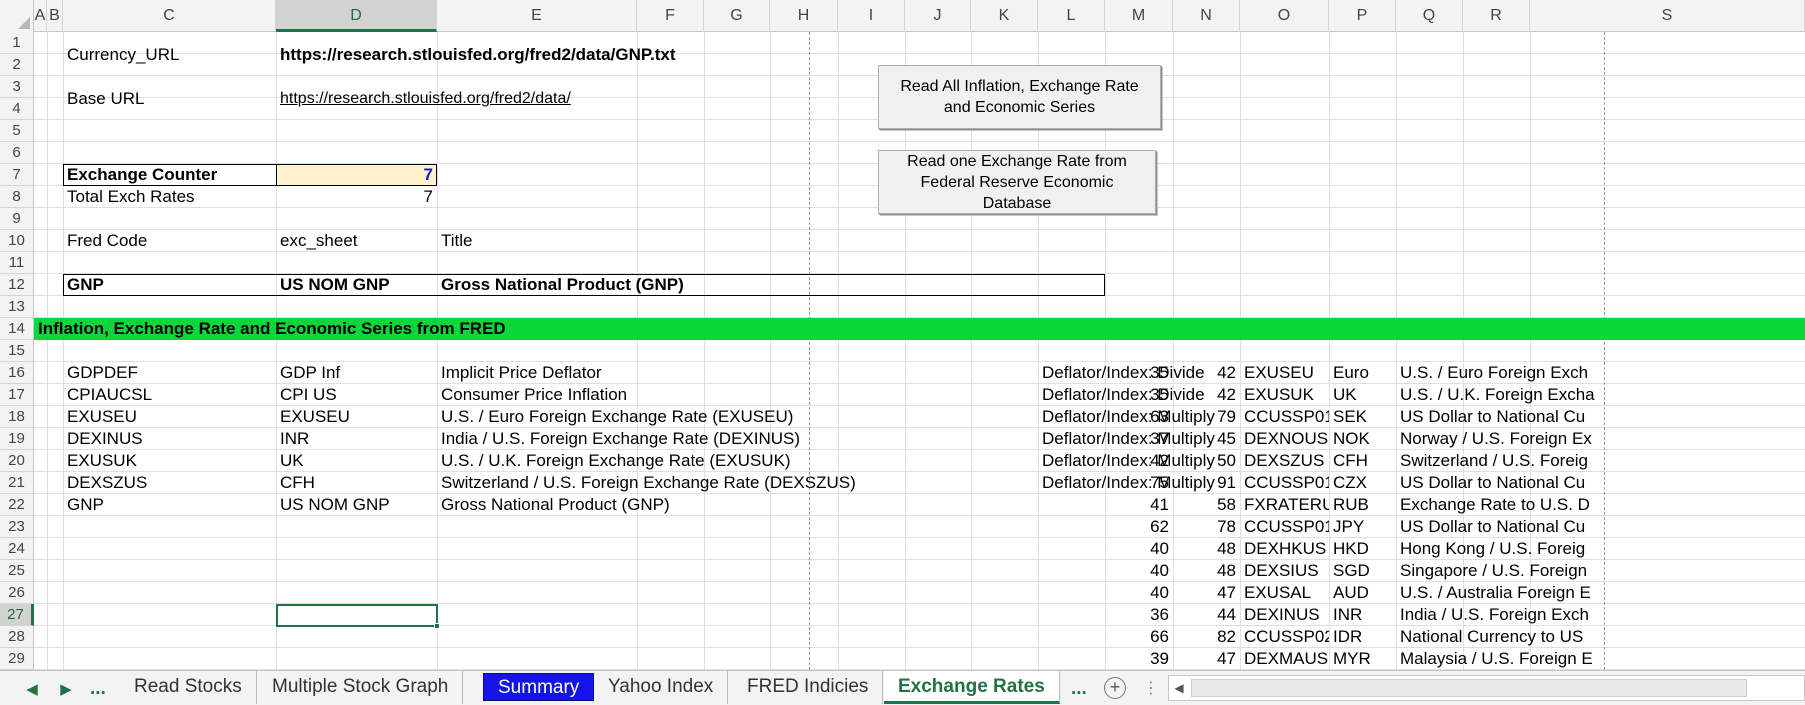  What do you see at coordinates (1362, 395) in the screenshot?
I see `series-col-p: UK` at bounding box center [1362, 395].